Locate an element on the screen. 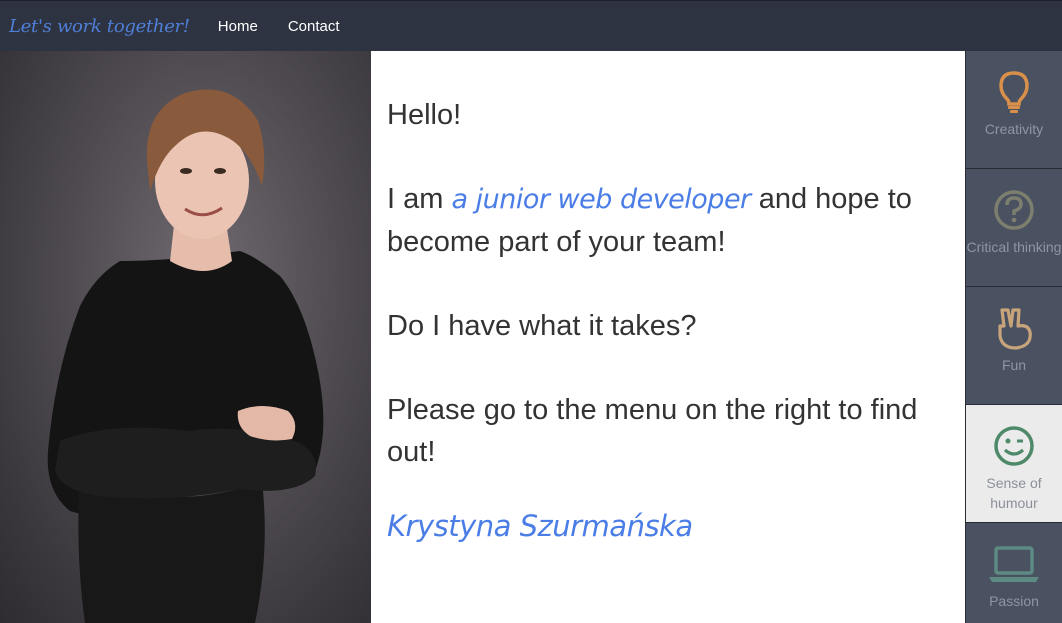 This screenshot has height=623, width=1062. sidebar-item-critical-thinking: Critical thinking is located at coordinates (1013, 228).